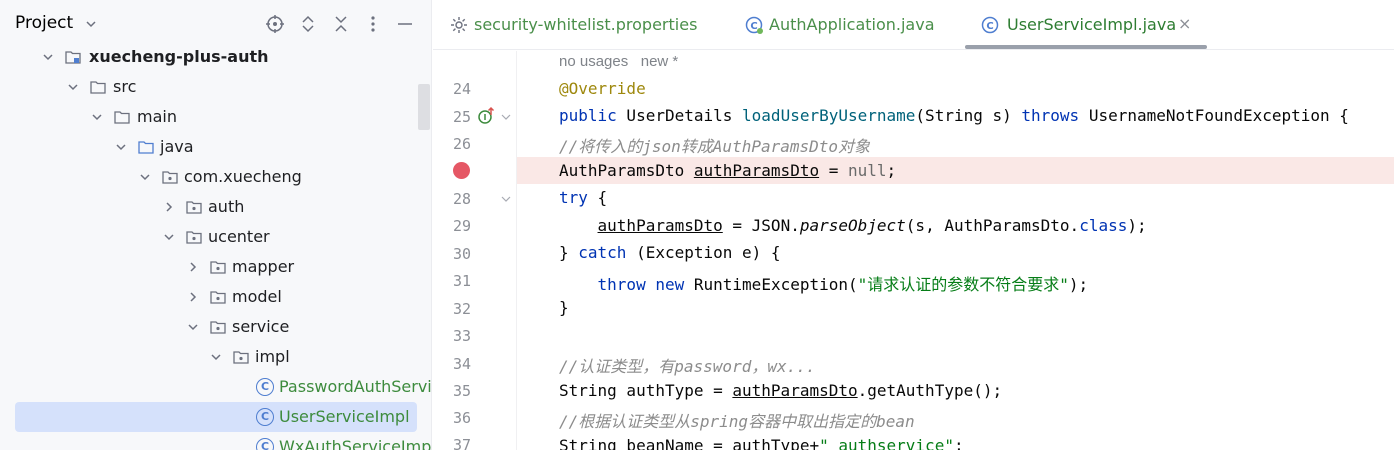 The height and width of the screenshot is (450, 1394). Describe the element at coordinates (714, 145) in the screenshot. I see `code-line-26: //将传入的json转成AuthParamsDto对象` at that location.